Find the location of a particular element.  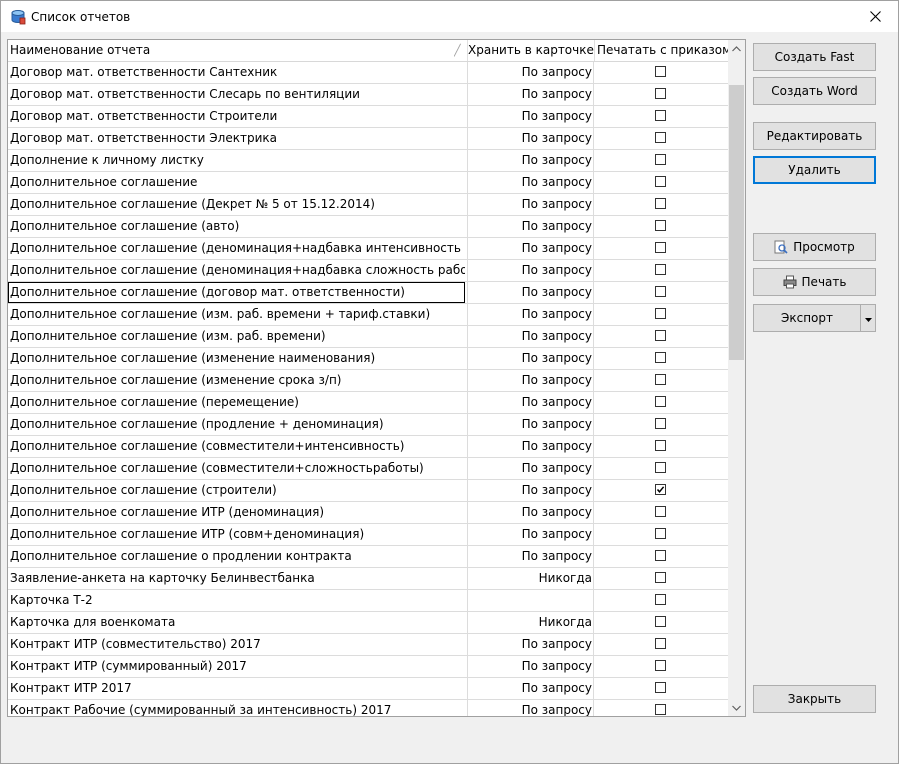

store-in-card-cell is located at coordinates (530, 600).